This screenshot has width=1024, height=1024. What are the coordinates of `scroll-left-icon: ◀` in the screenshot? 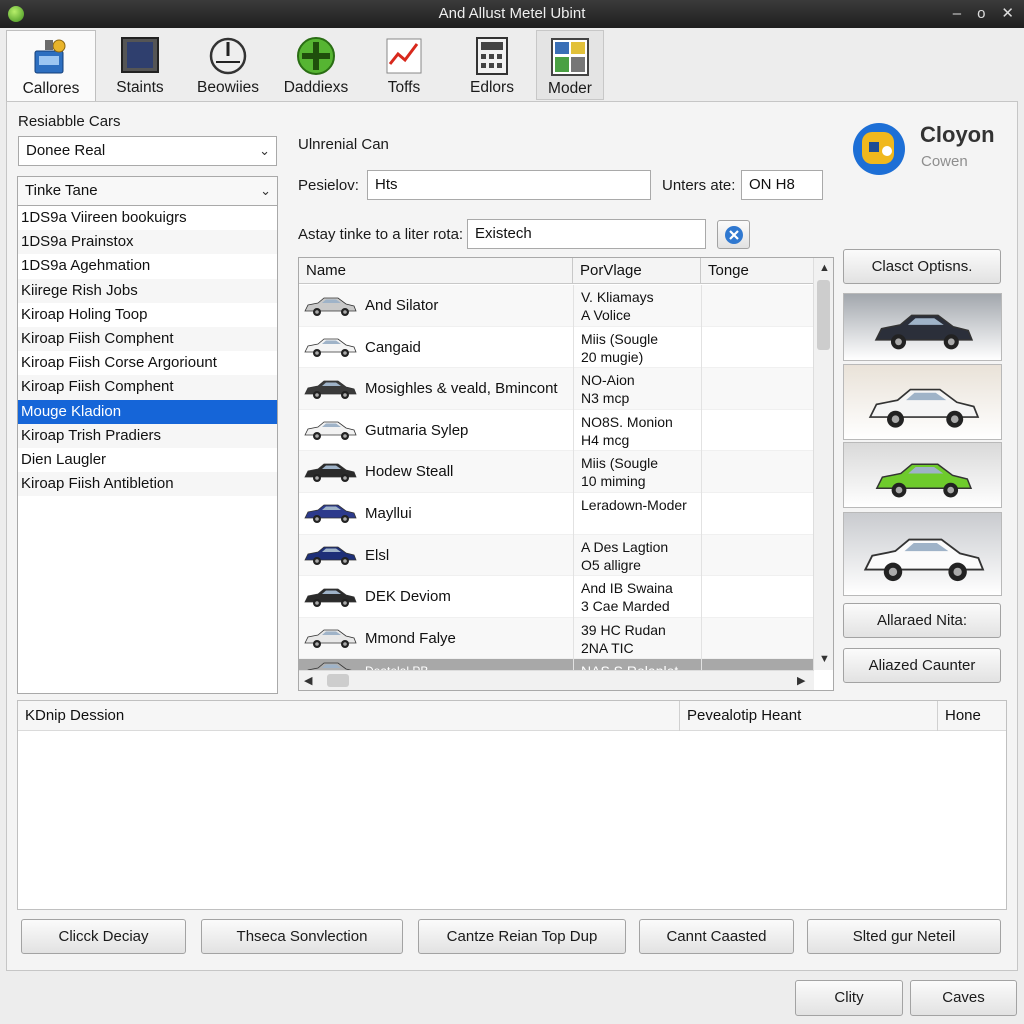 It's located at (308, 680).